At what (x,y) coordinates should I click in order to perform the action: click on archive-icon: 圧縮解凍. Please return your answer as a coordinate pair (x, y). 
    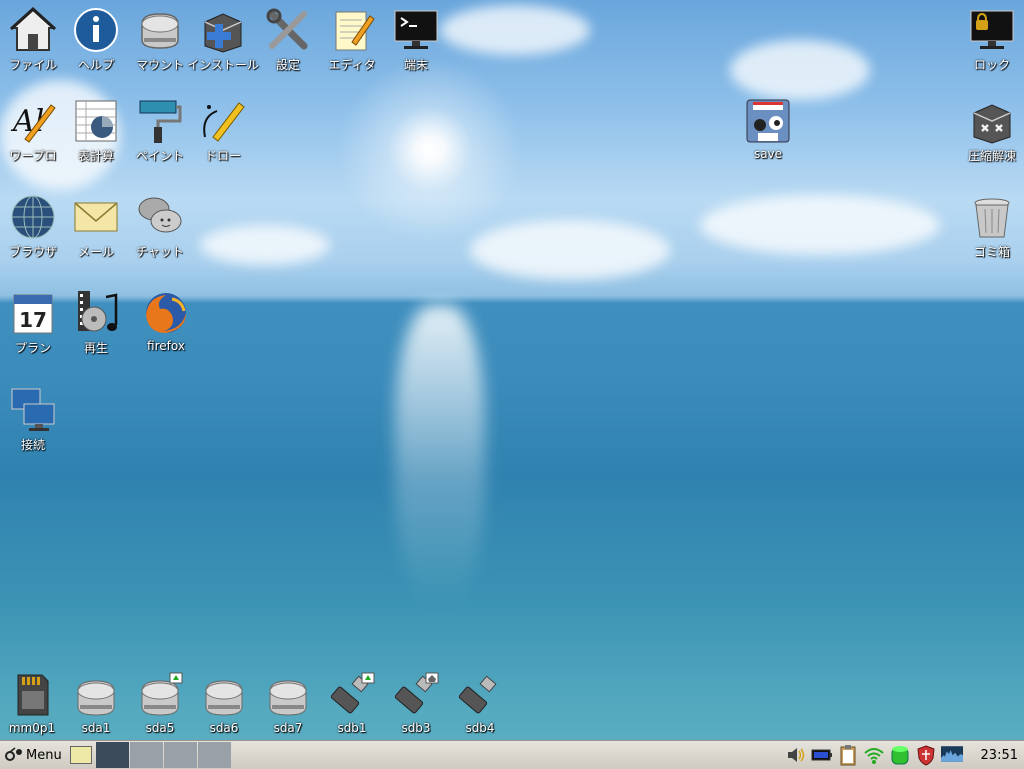
    Looking at the image, I should click on (992, 130).